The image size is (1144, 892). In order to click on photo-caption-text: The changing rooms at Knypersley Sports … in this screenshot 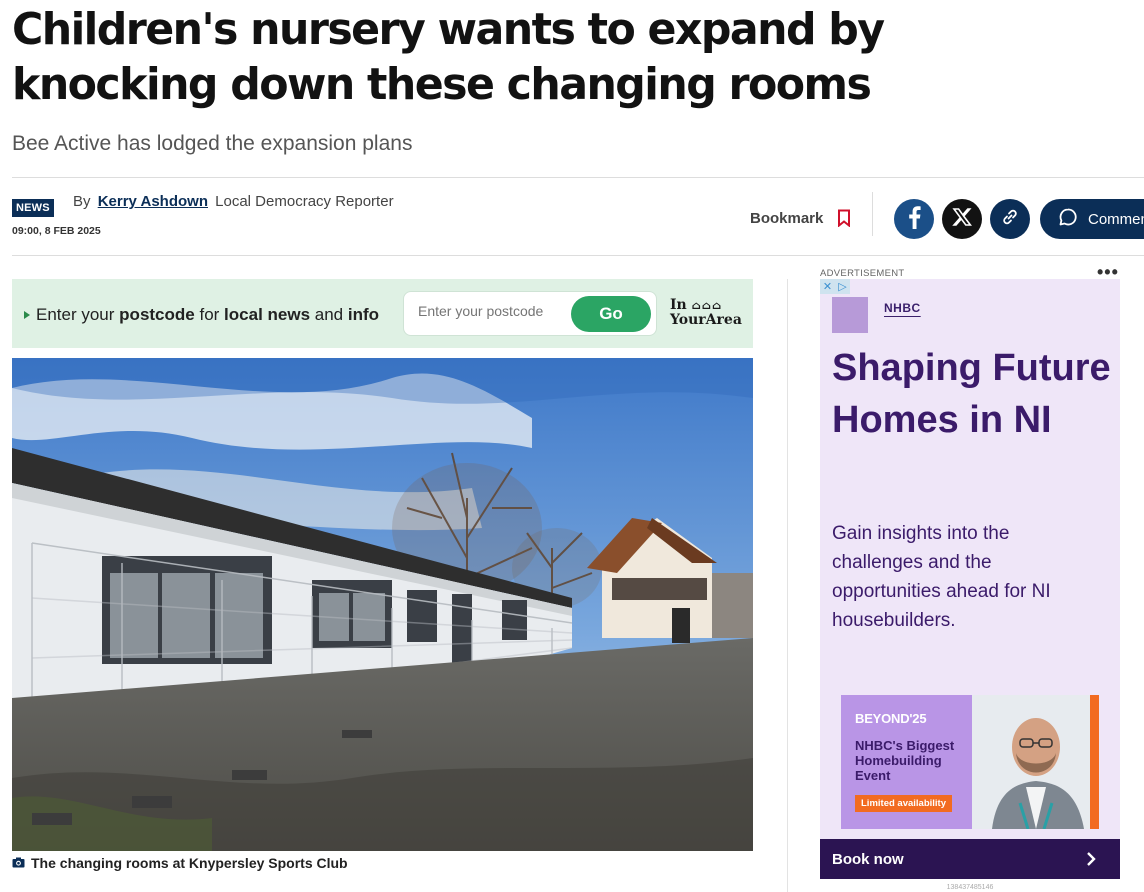, I will do `click(189, 863)`.